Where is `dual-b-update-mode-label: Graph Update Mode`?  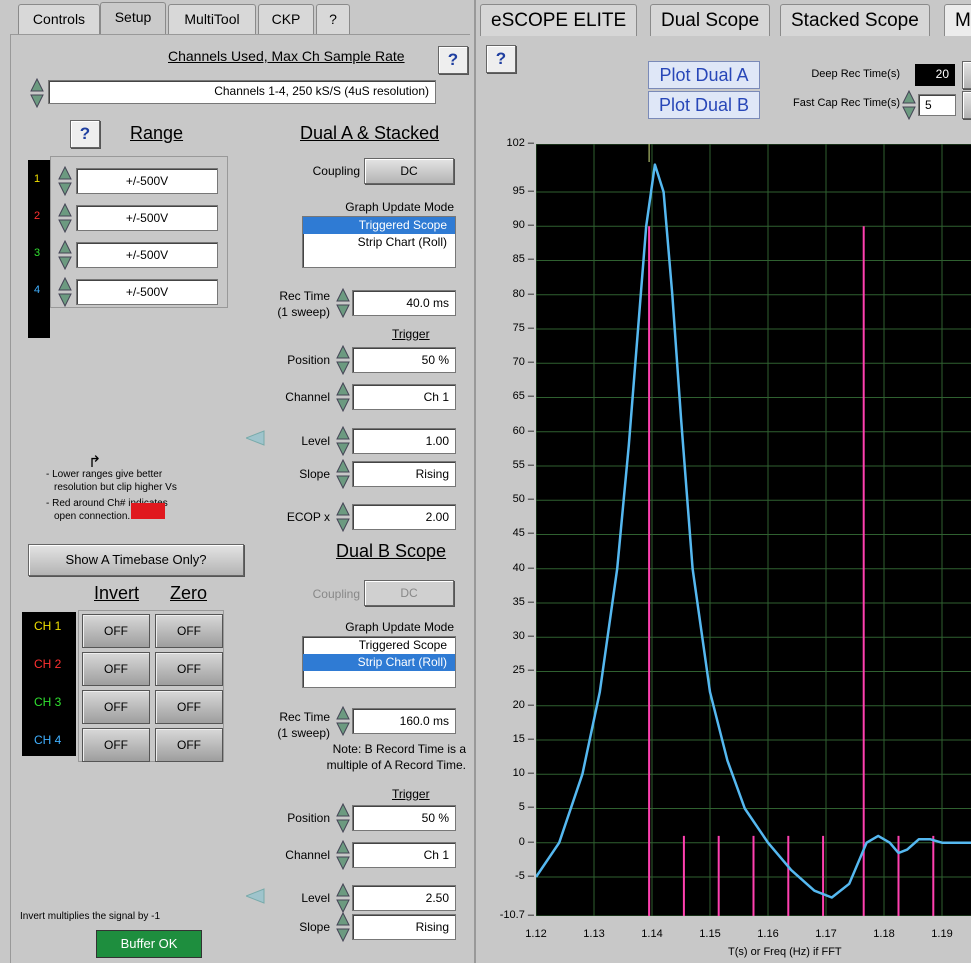 dual-b-update-mode-label: Graph Update Mode is located at coordinates (399, 627).